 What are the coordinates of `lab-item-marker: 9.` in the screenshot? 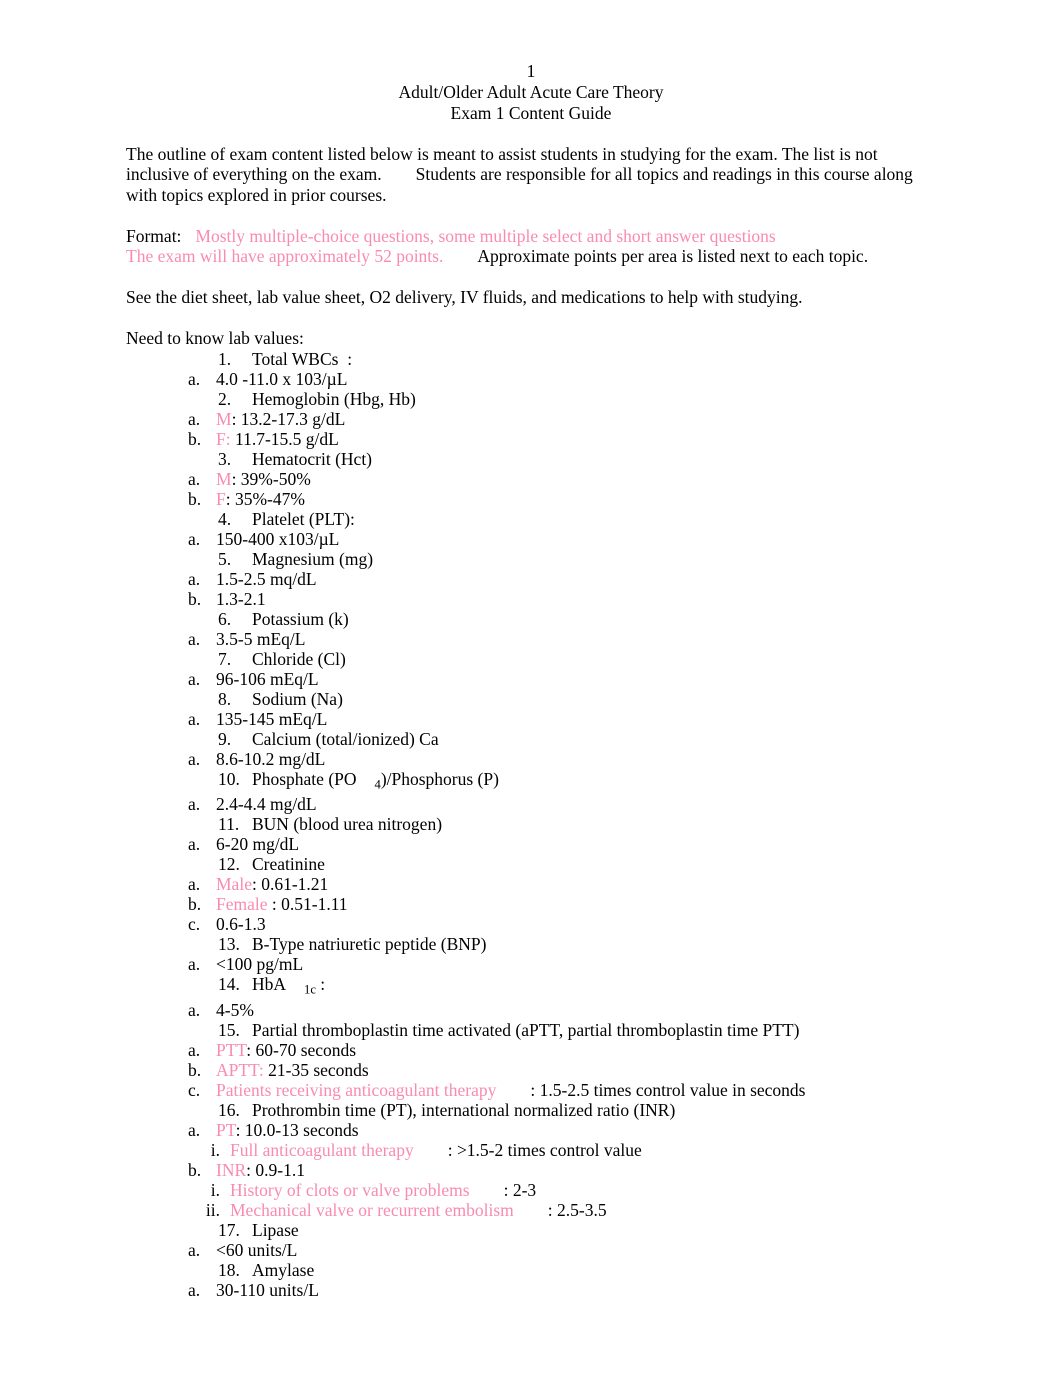 It's located at (225, 738).